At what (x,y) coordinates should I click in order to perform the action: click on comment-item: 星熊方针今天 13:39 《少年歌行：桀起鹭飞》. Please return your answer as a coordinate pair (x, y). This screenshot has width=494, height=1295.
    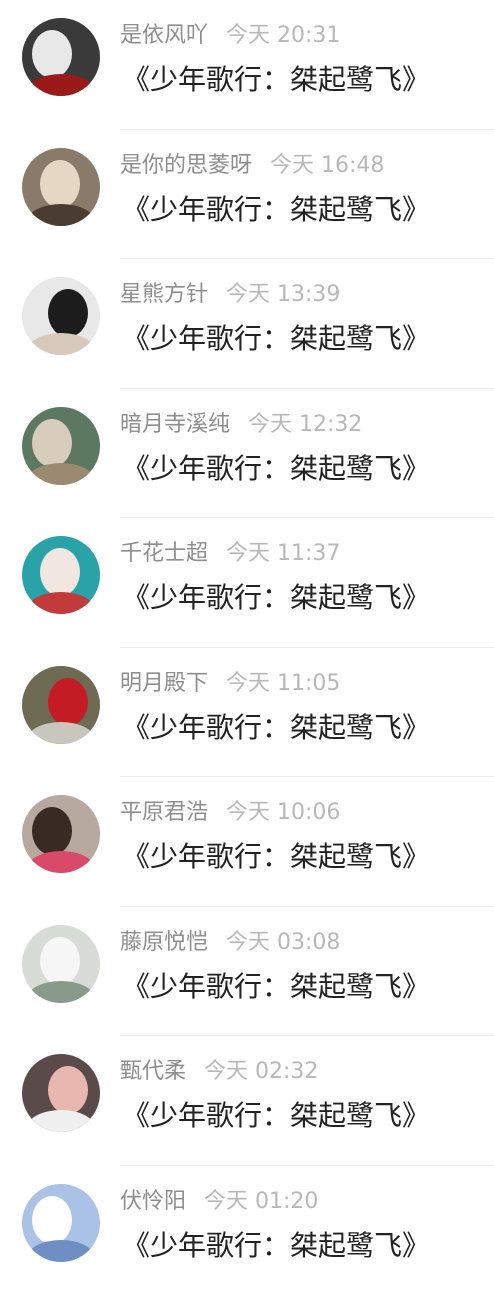
    Looking at the image, I should click on (247, 324).